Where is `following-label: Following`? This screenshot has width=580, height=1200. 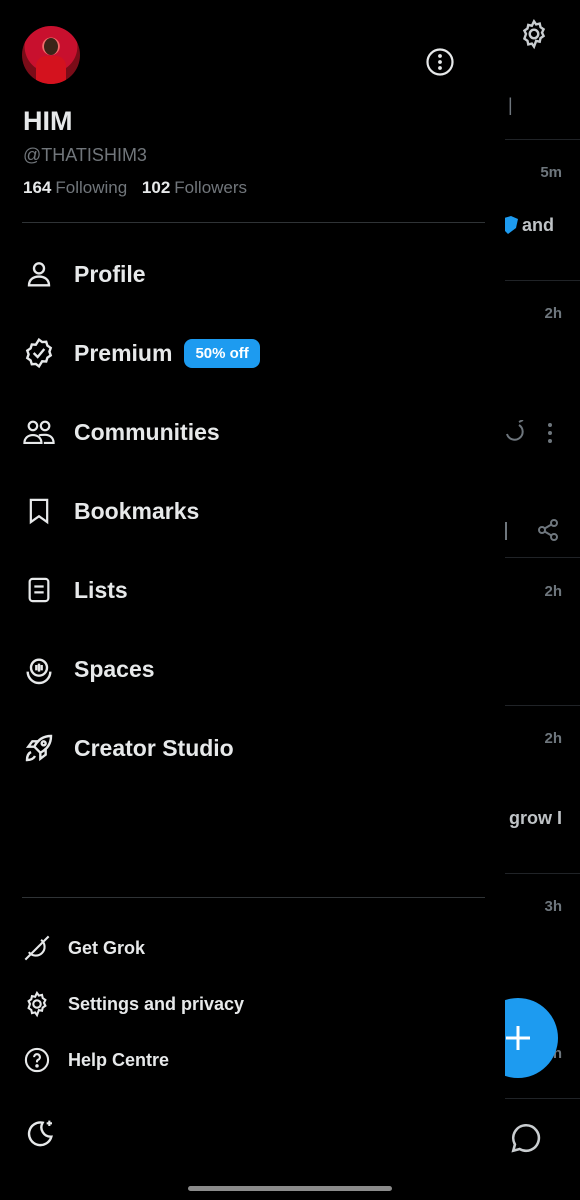
following-label: Following is located at coordinates (91, 187).